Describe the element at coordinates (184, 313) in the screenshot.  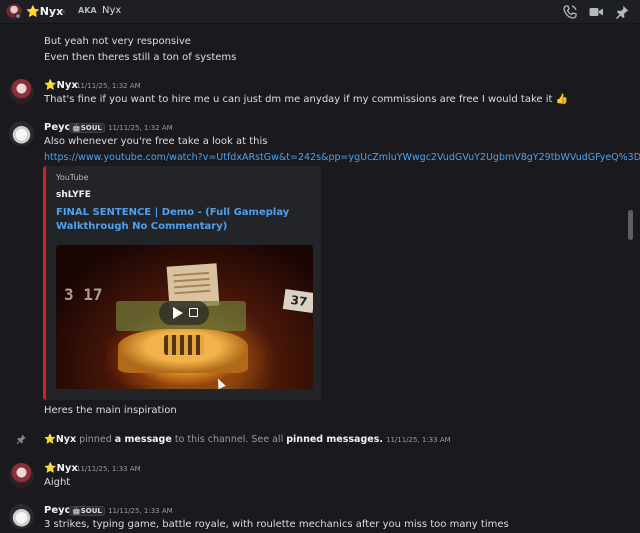
I see `play-button` at that location.